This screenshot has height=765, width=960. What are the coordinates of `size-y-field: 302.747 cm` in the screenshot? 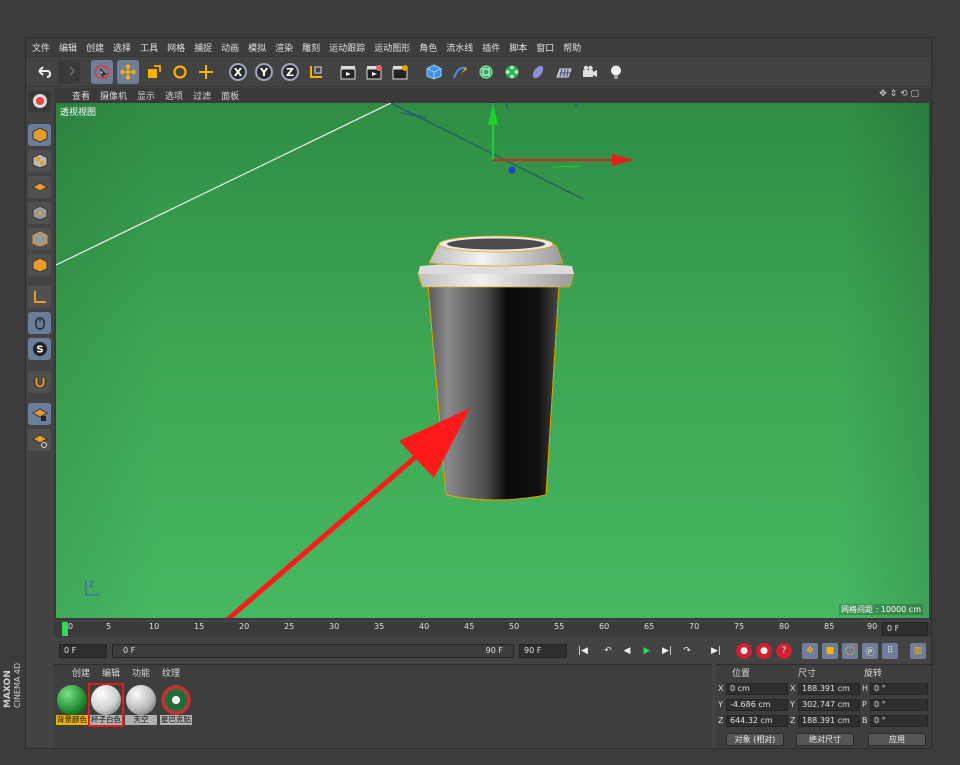 It's located at (829, 705).